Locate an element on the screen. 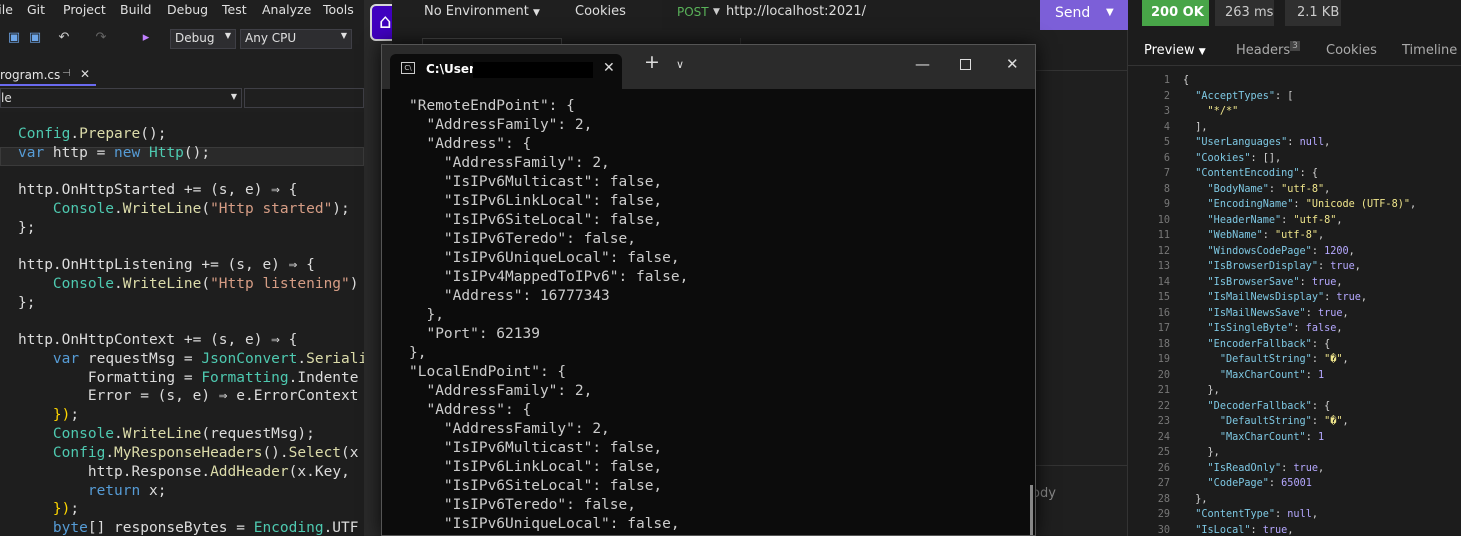 The height and width of the screenshot is (536, 1461). menu-analyze: Analyze is located at coordinates (286, 9).